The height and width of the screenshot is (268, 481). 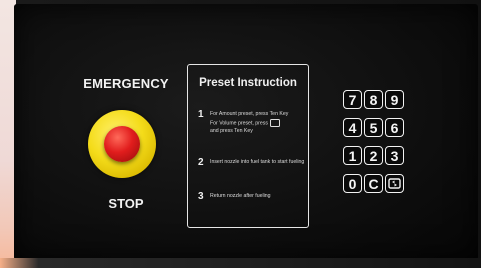 I want to click on bottom-edge-background, so click(x=240, y=263).